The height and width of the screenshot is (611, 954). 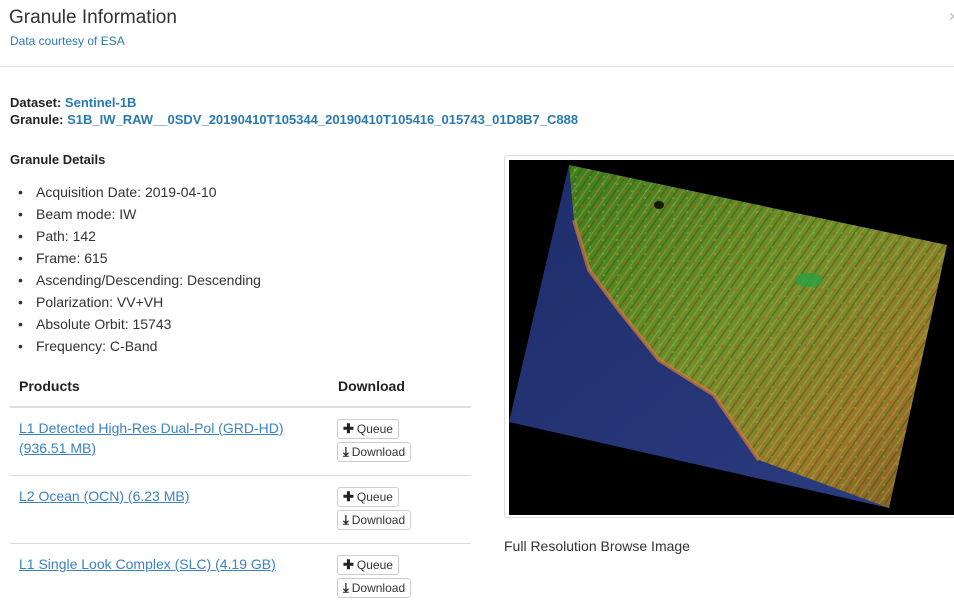 What do you see at coordinates (36, 119) in the screenshot?
I see `granule-label: Granule:` at bounding box center [36, 119].